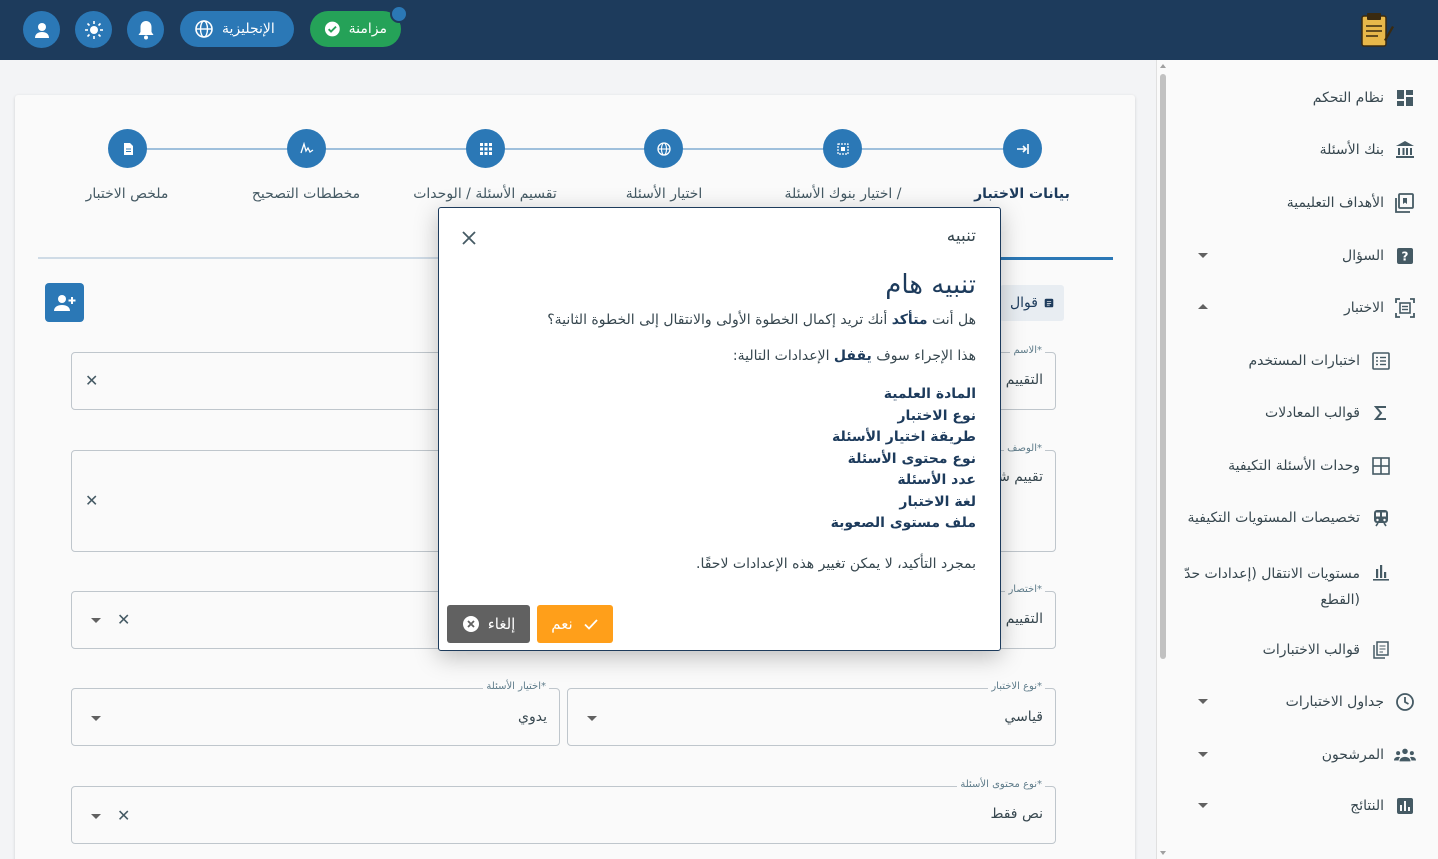  What do you see at coordinates (961, 236) in the screenshot?
I see `dialog-header: تنبيه` at bounding box center [961, 236].